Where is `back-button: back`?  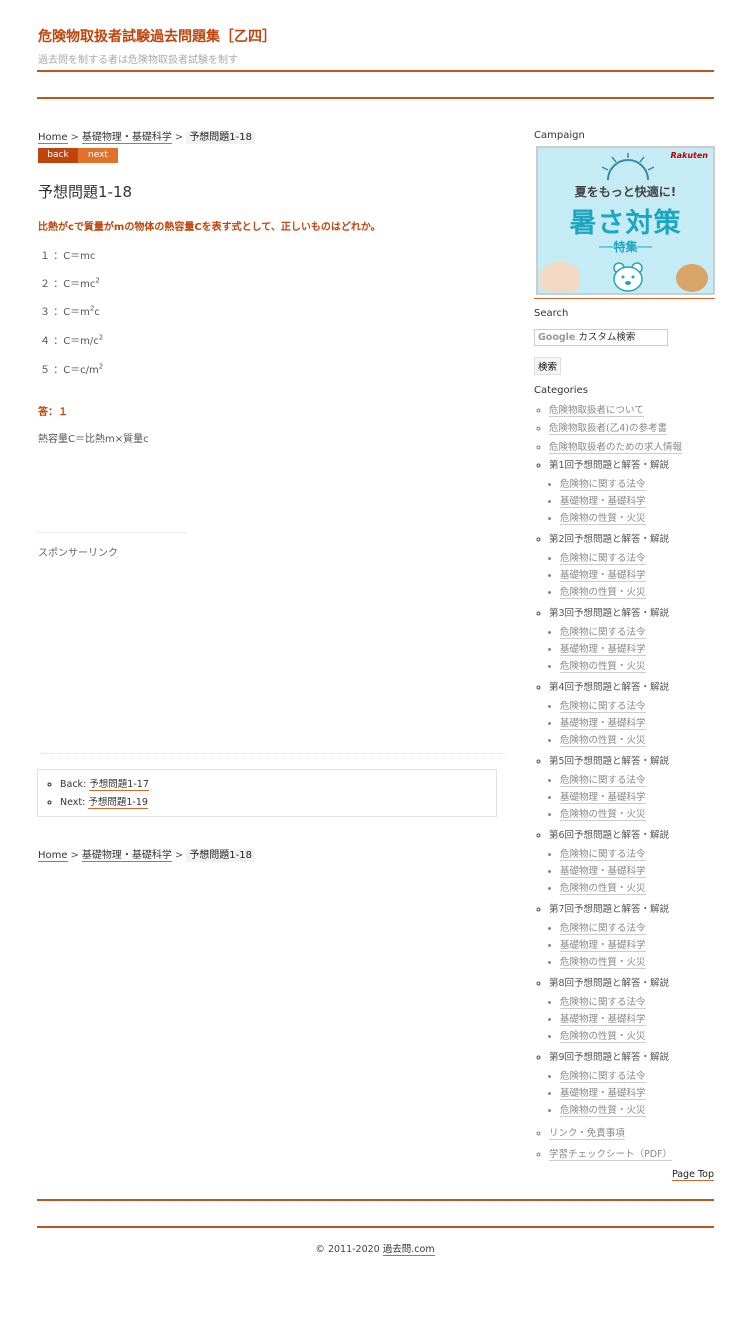 back-button: back is located at coordinates (58, 155).